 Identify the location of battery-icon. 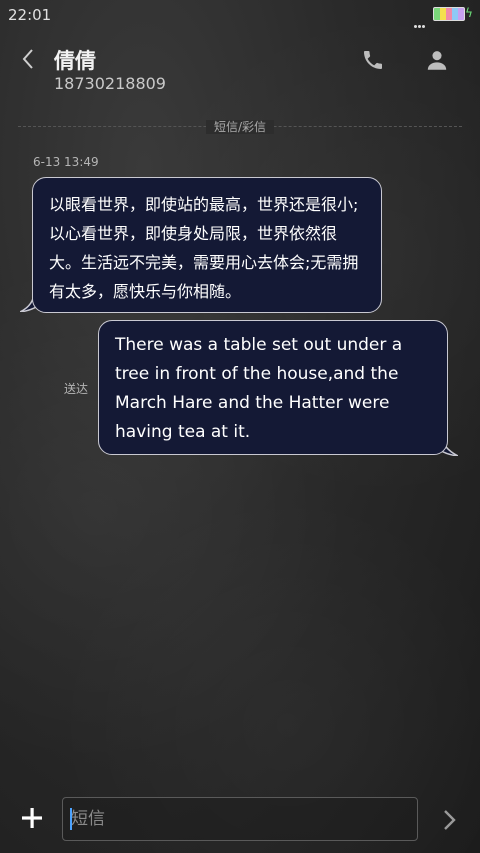
(449, 14).